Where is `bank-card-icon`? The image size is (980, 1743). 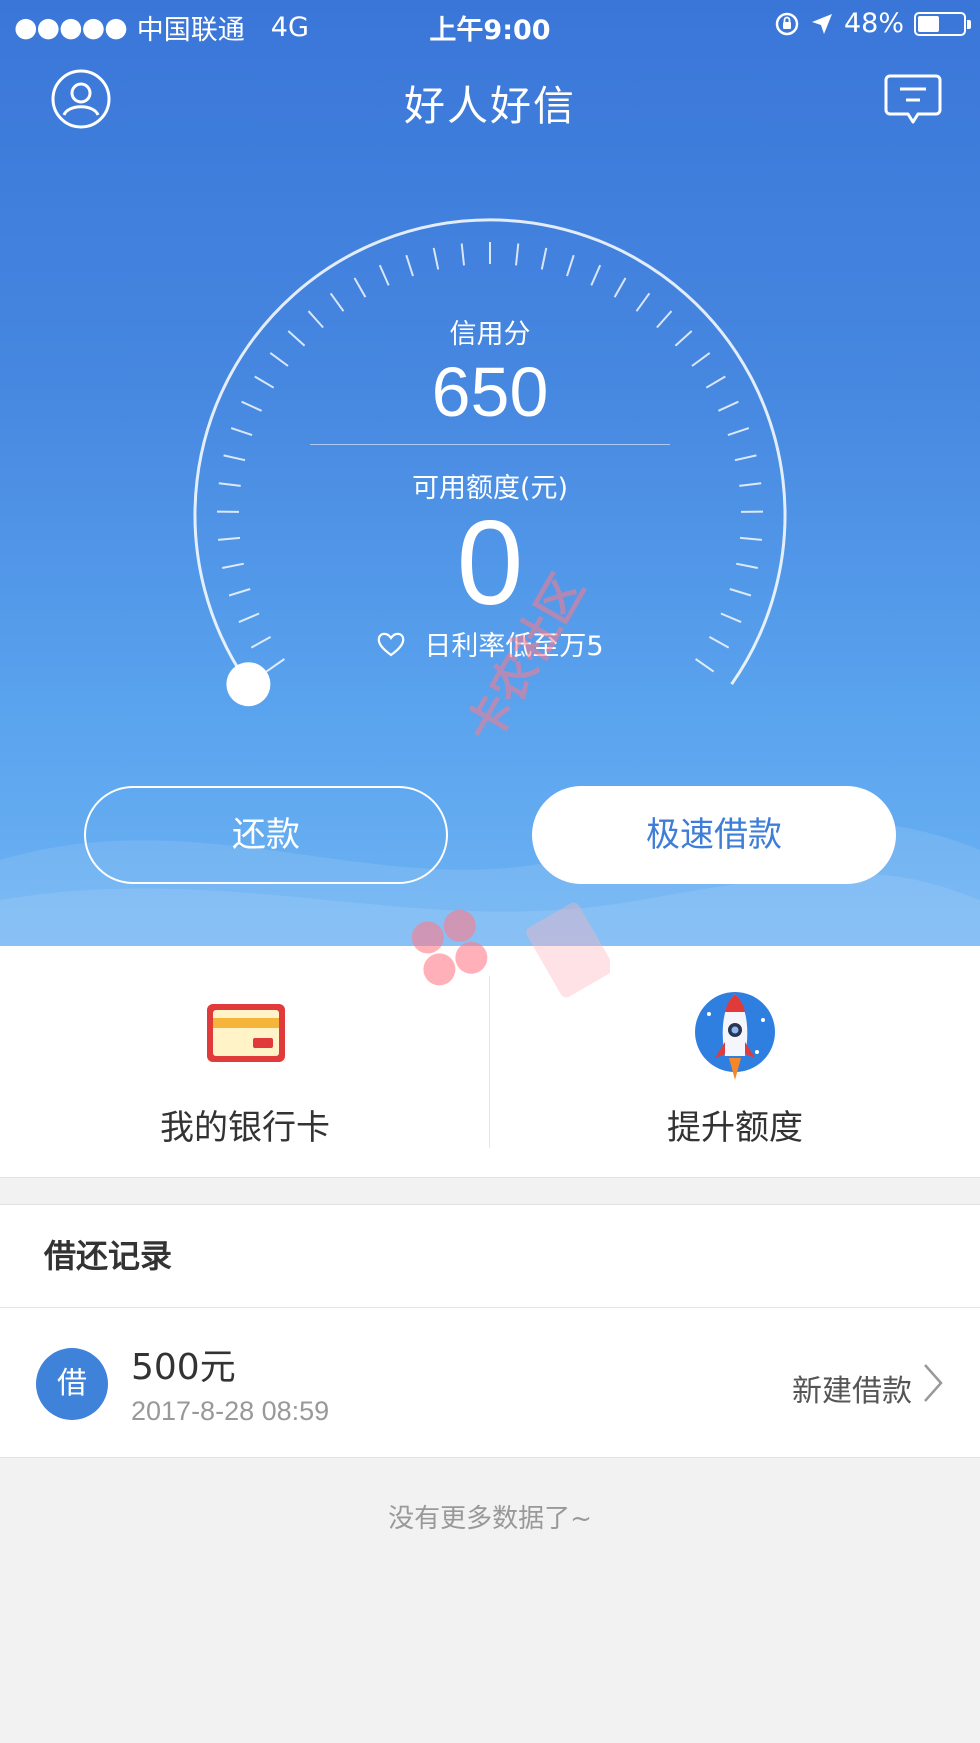
bank-card-icon is located at coordinates (246, 1033).